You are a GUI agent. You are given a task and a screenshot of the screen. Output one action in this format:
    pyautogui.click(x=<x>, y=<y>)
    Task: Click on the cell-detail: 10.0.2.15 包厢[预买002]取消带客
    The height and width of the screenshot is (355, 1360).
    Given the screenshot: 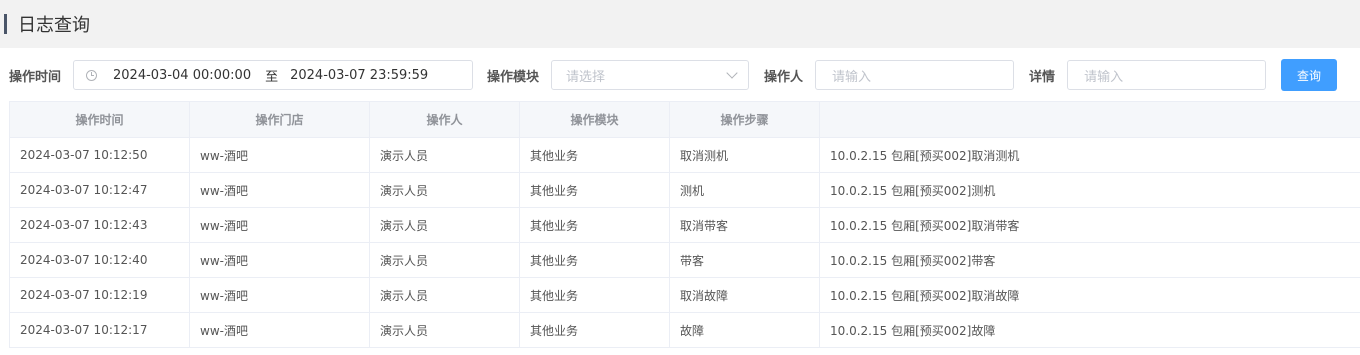 What is the action you would take?
    pyautogui.click(x=1089, y=225)
    